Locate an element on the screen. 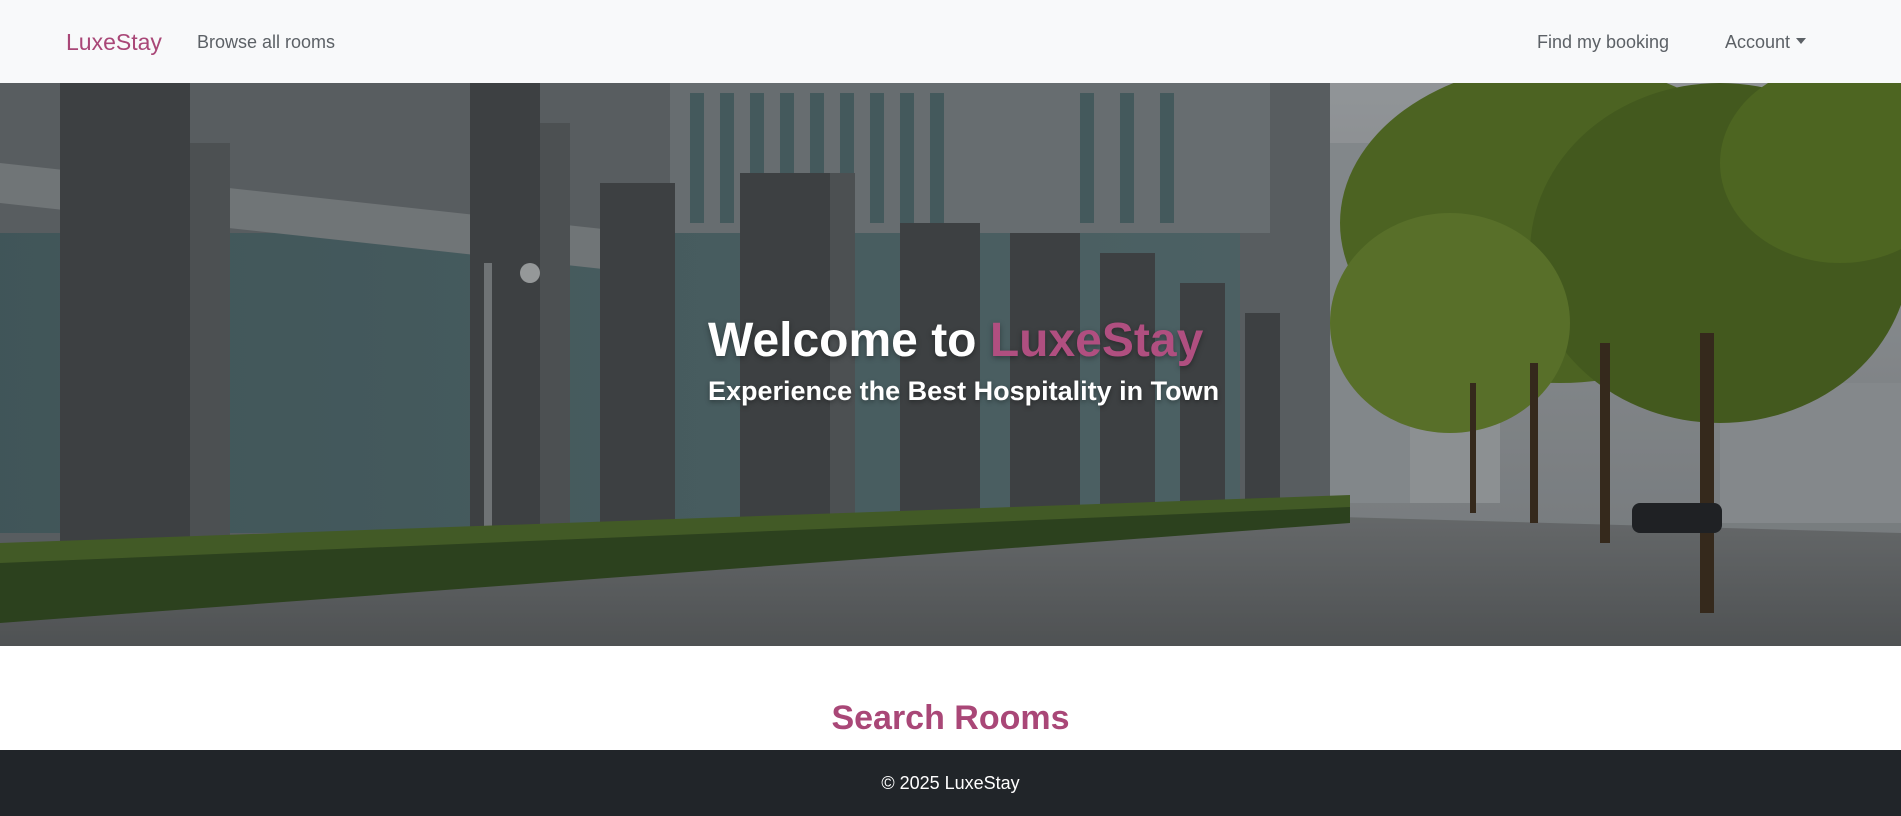 The width and height of the screenshot is (1901, 816). hero-title: Welcome to LuxeStay is located at coordinates (955, 341).